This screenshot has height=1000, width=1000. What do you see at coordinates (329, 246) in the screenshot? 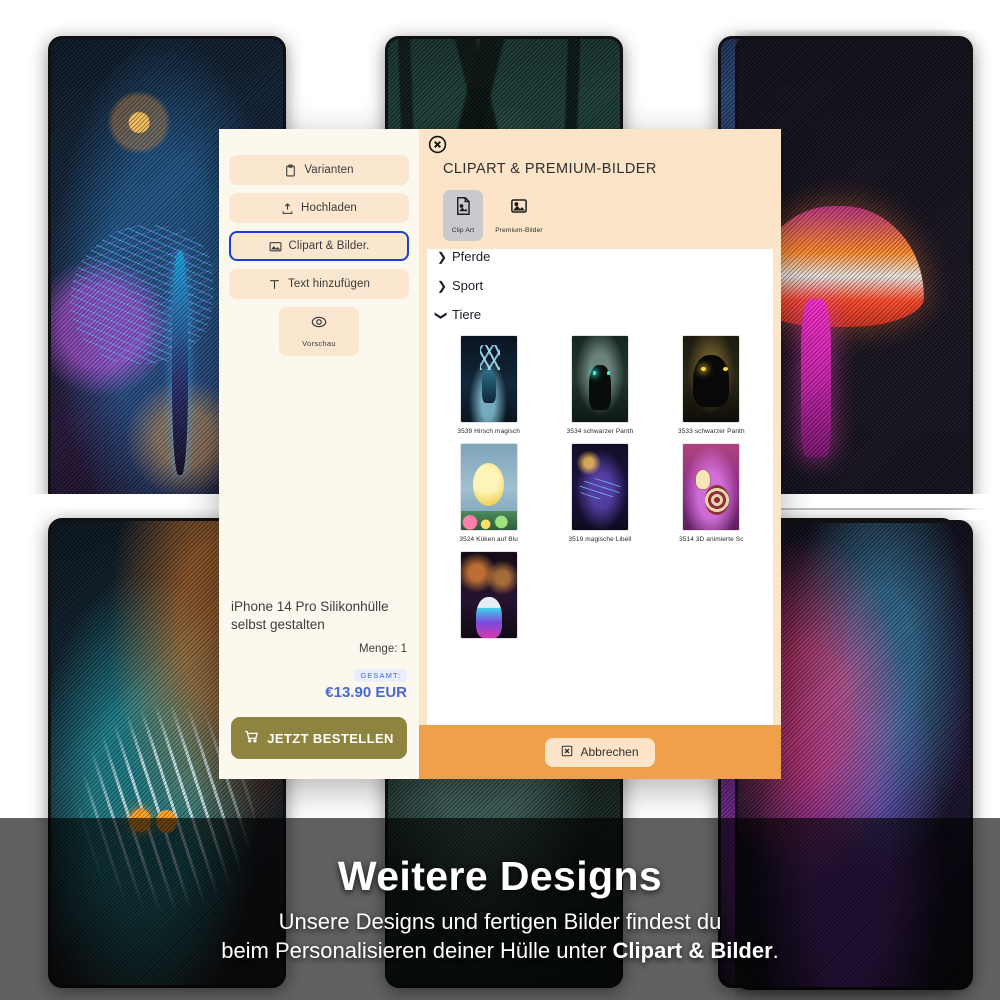
I see `sidebar-item-label: Clipart & Bilder.` at bounding box center [329, 246].